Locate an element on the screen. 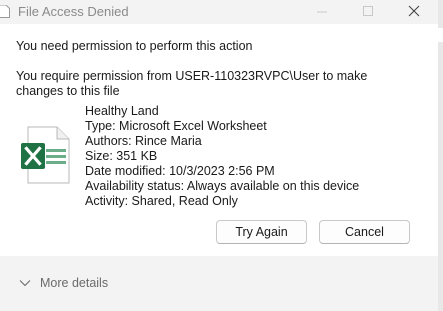 This screenshot has width=443, height=311. maximize-icon is located at coordinates (368, 11).